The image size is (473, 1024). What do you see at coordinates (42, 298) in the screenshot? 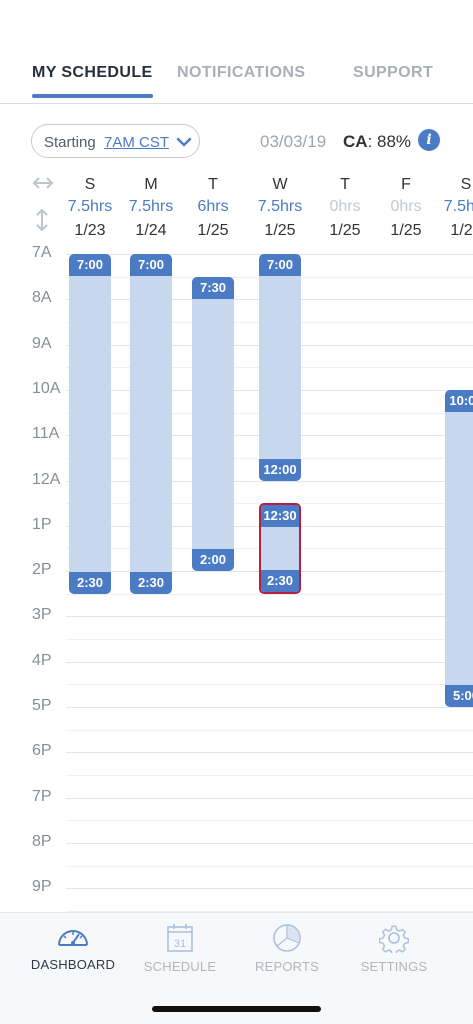
I see `hour-label: 8A` at bounding box center [42, 298].